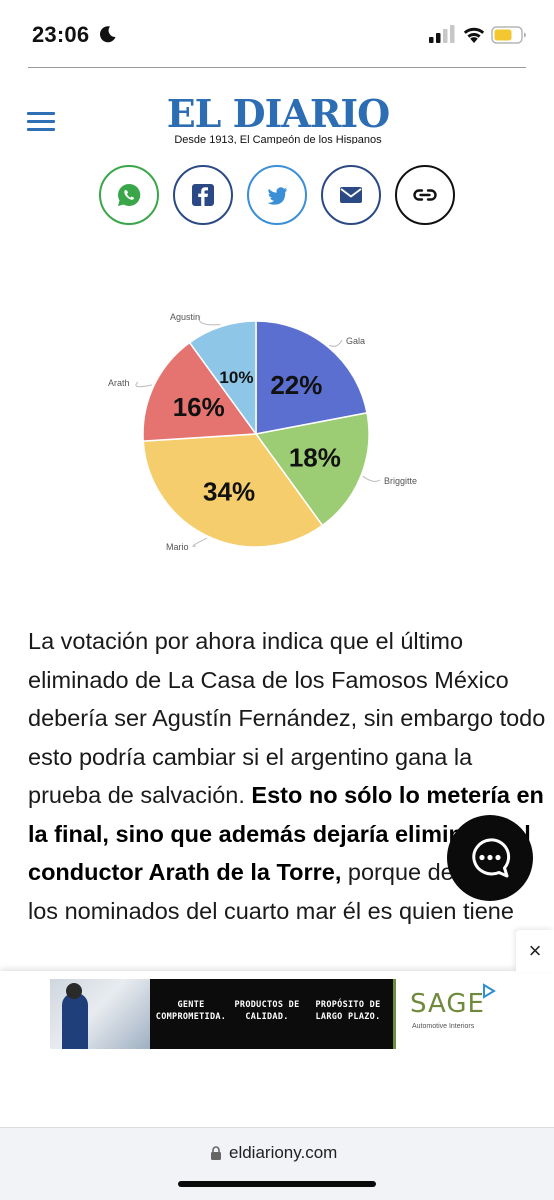 The width and height of the screenshot is (554, 1200). What do you see at coordinates (277, 1163) in the screenshot?
I see `browser-address-bar` at bounding box center [277, 1163].